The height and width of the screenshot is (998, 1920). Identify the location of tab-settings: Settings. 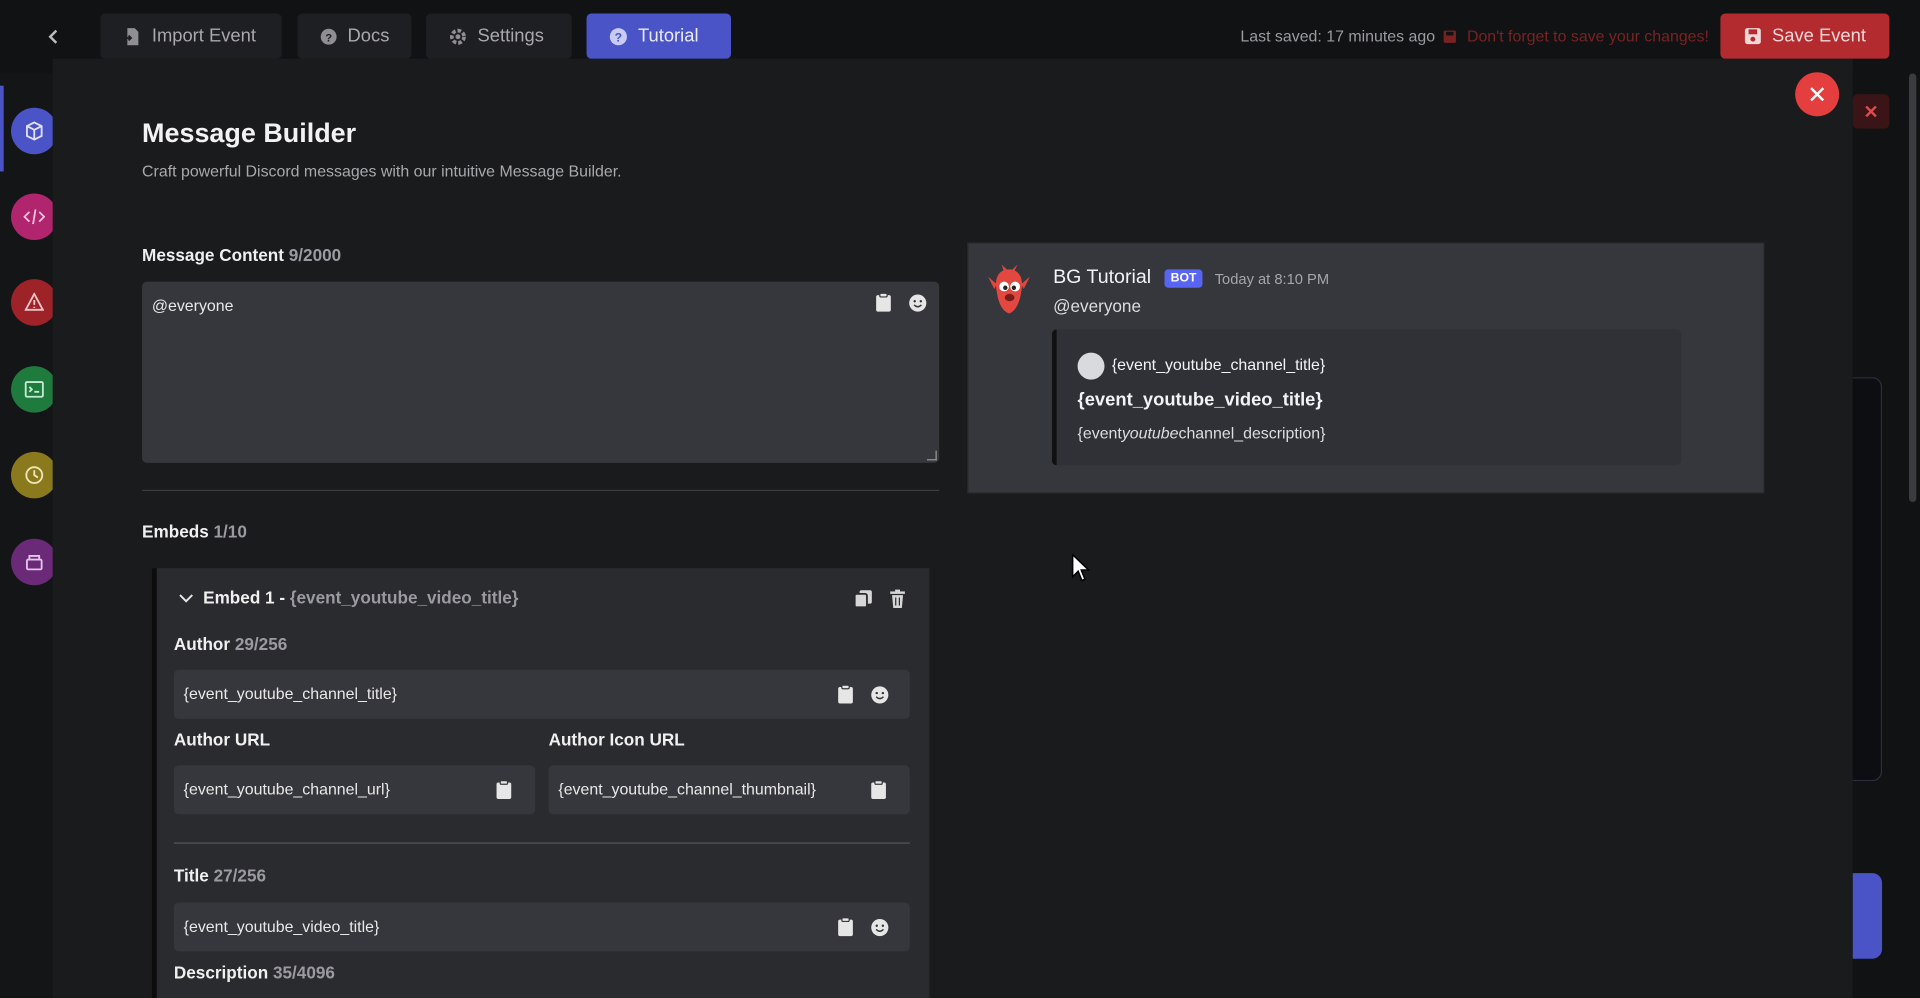
(499, 36).